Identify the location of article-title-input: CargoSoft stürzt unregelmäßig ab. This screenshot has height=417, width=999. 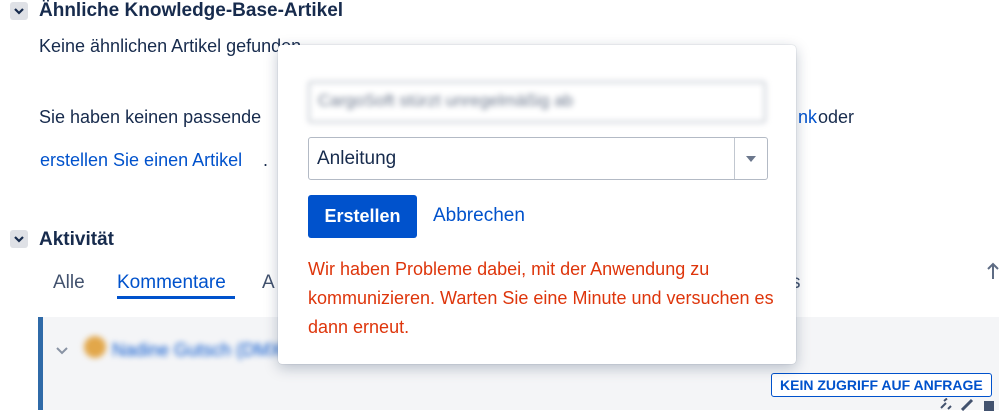
(537, 102).